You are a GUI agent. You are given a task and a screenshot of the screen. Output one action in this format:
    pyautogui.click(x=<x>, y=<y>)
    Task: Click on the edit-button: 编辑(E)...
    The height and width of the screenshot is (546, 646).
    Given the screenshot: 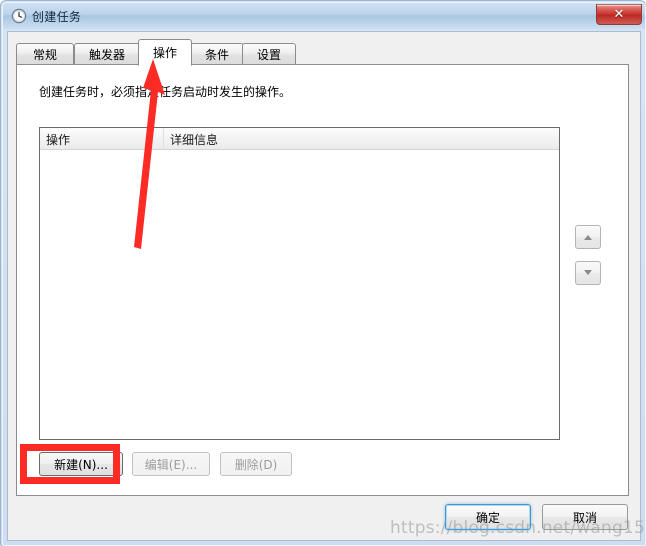 What is the action you would take?
    pyautogui.click(x=171, y=464)
    